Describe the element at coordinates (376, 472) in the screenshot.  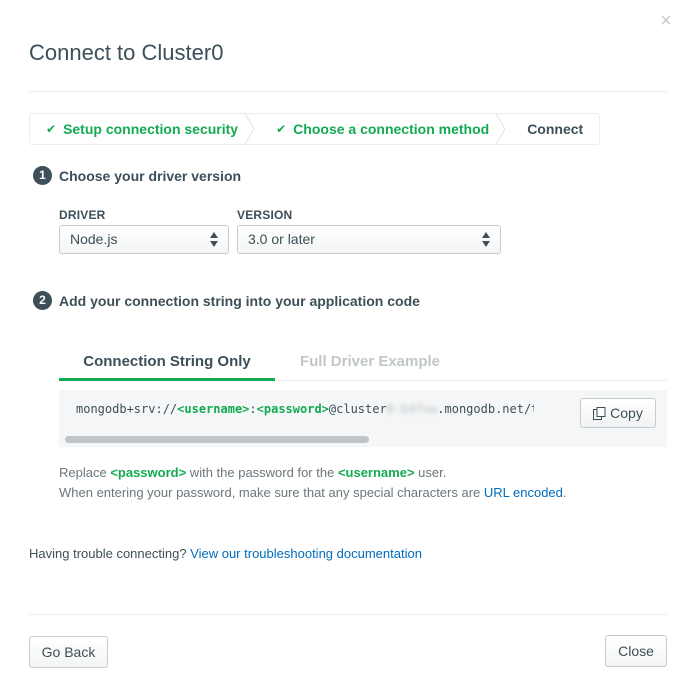
I see `note-username-placeholder: <username>` at that location.